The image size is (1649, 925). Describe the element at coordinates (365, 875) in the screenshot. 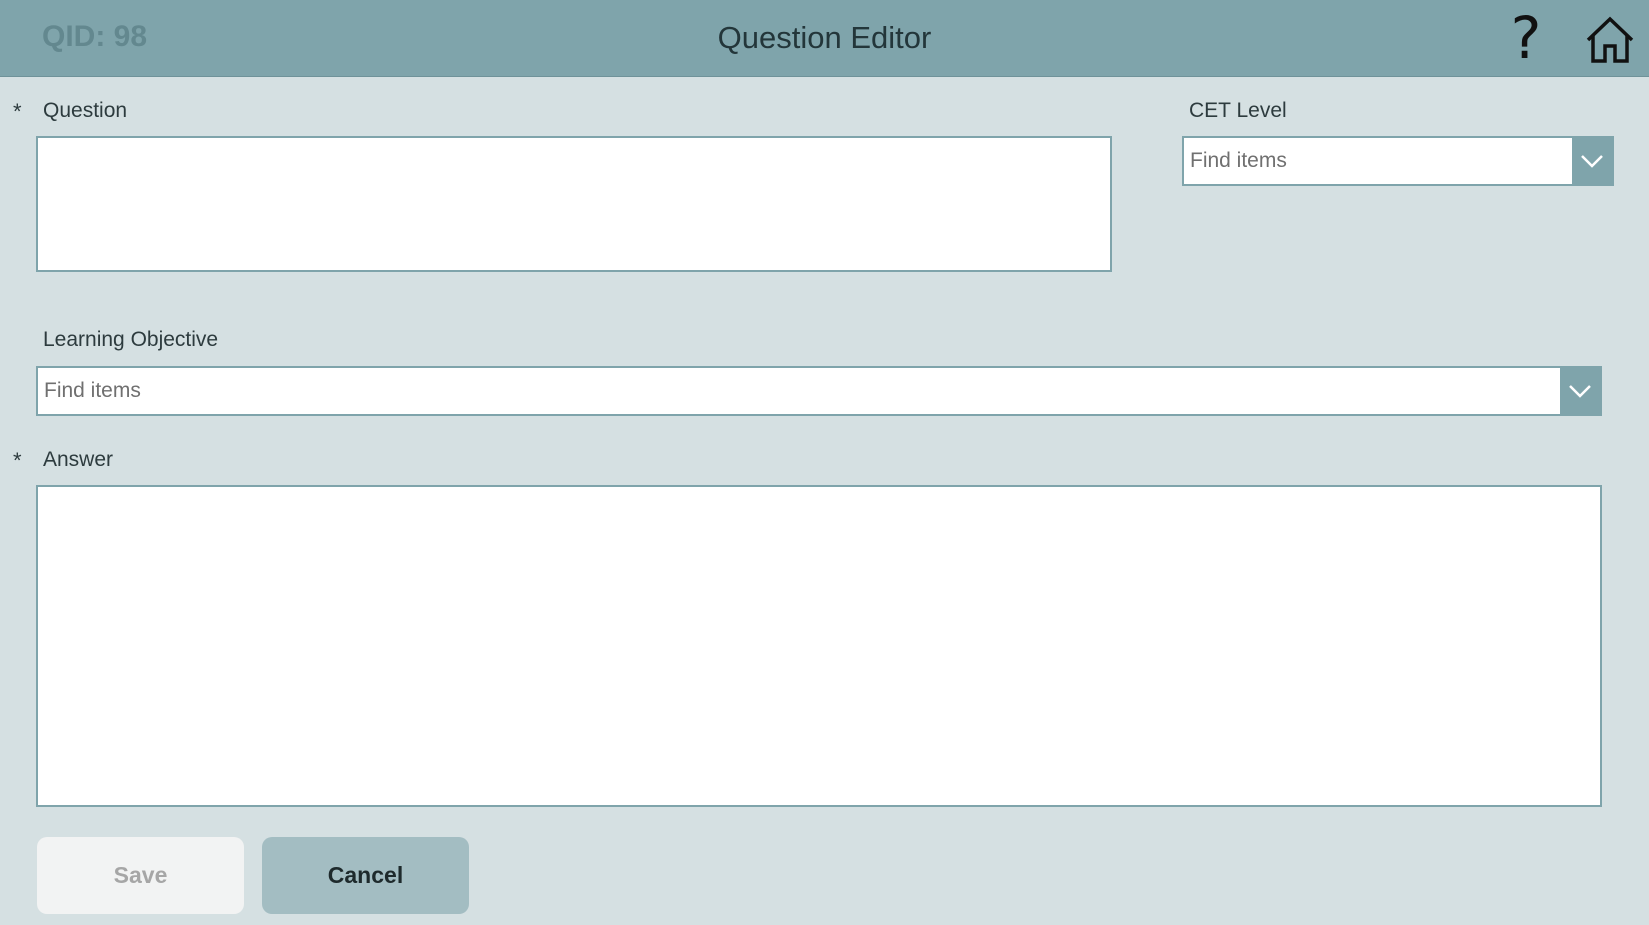

I see `cancel-button: Cancel` at that location.